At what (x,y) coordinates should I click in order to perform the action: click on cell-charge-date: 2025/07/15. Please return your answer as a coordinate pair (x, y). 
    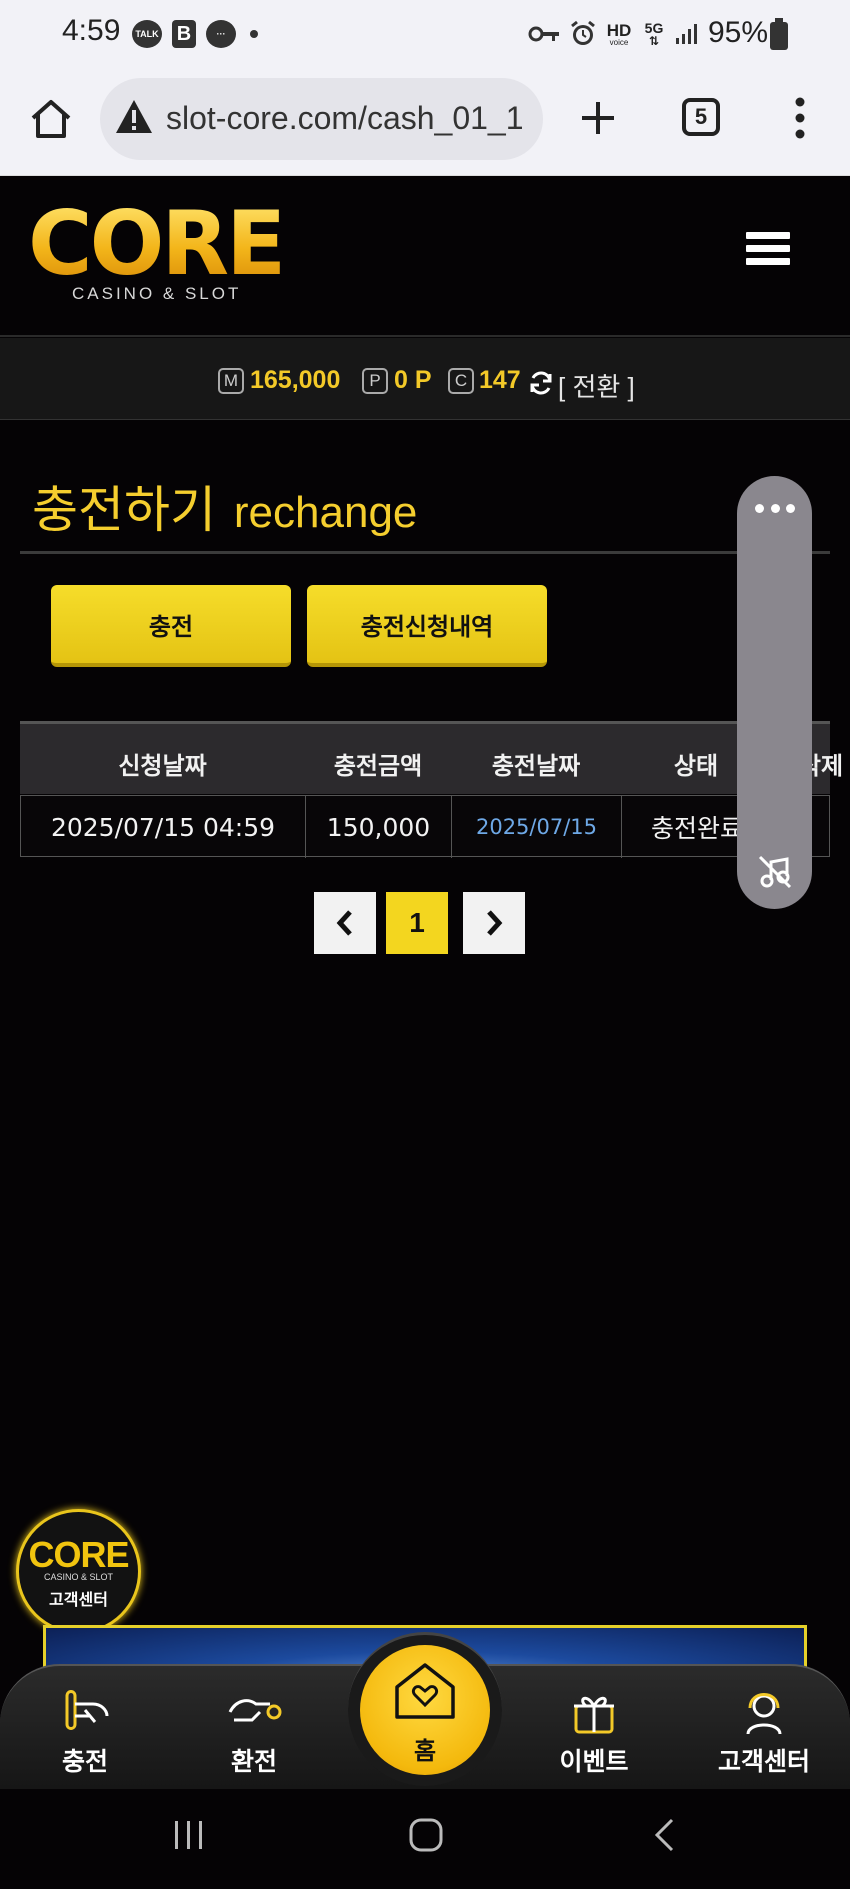
    Looking at the image, I should click on (537, 827).